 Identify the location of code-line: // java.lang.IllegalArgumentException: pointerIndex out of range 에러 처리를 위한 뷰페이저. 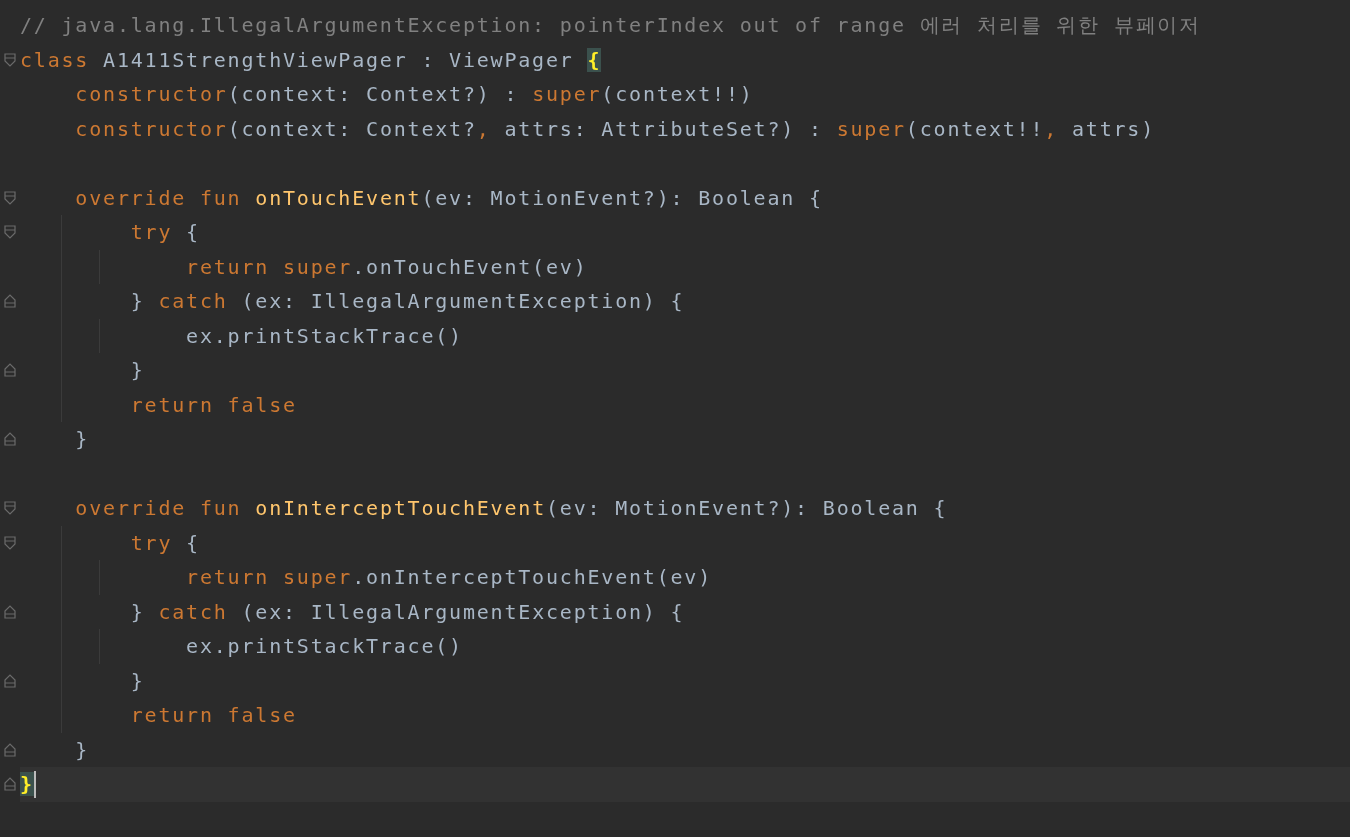
(610, 25).